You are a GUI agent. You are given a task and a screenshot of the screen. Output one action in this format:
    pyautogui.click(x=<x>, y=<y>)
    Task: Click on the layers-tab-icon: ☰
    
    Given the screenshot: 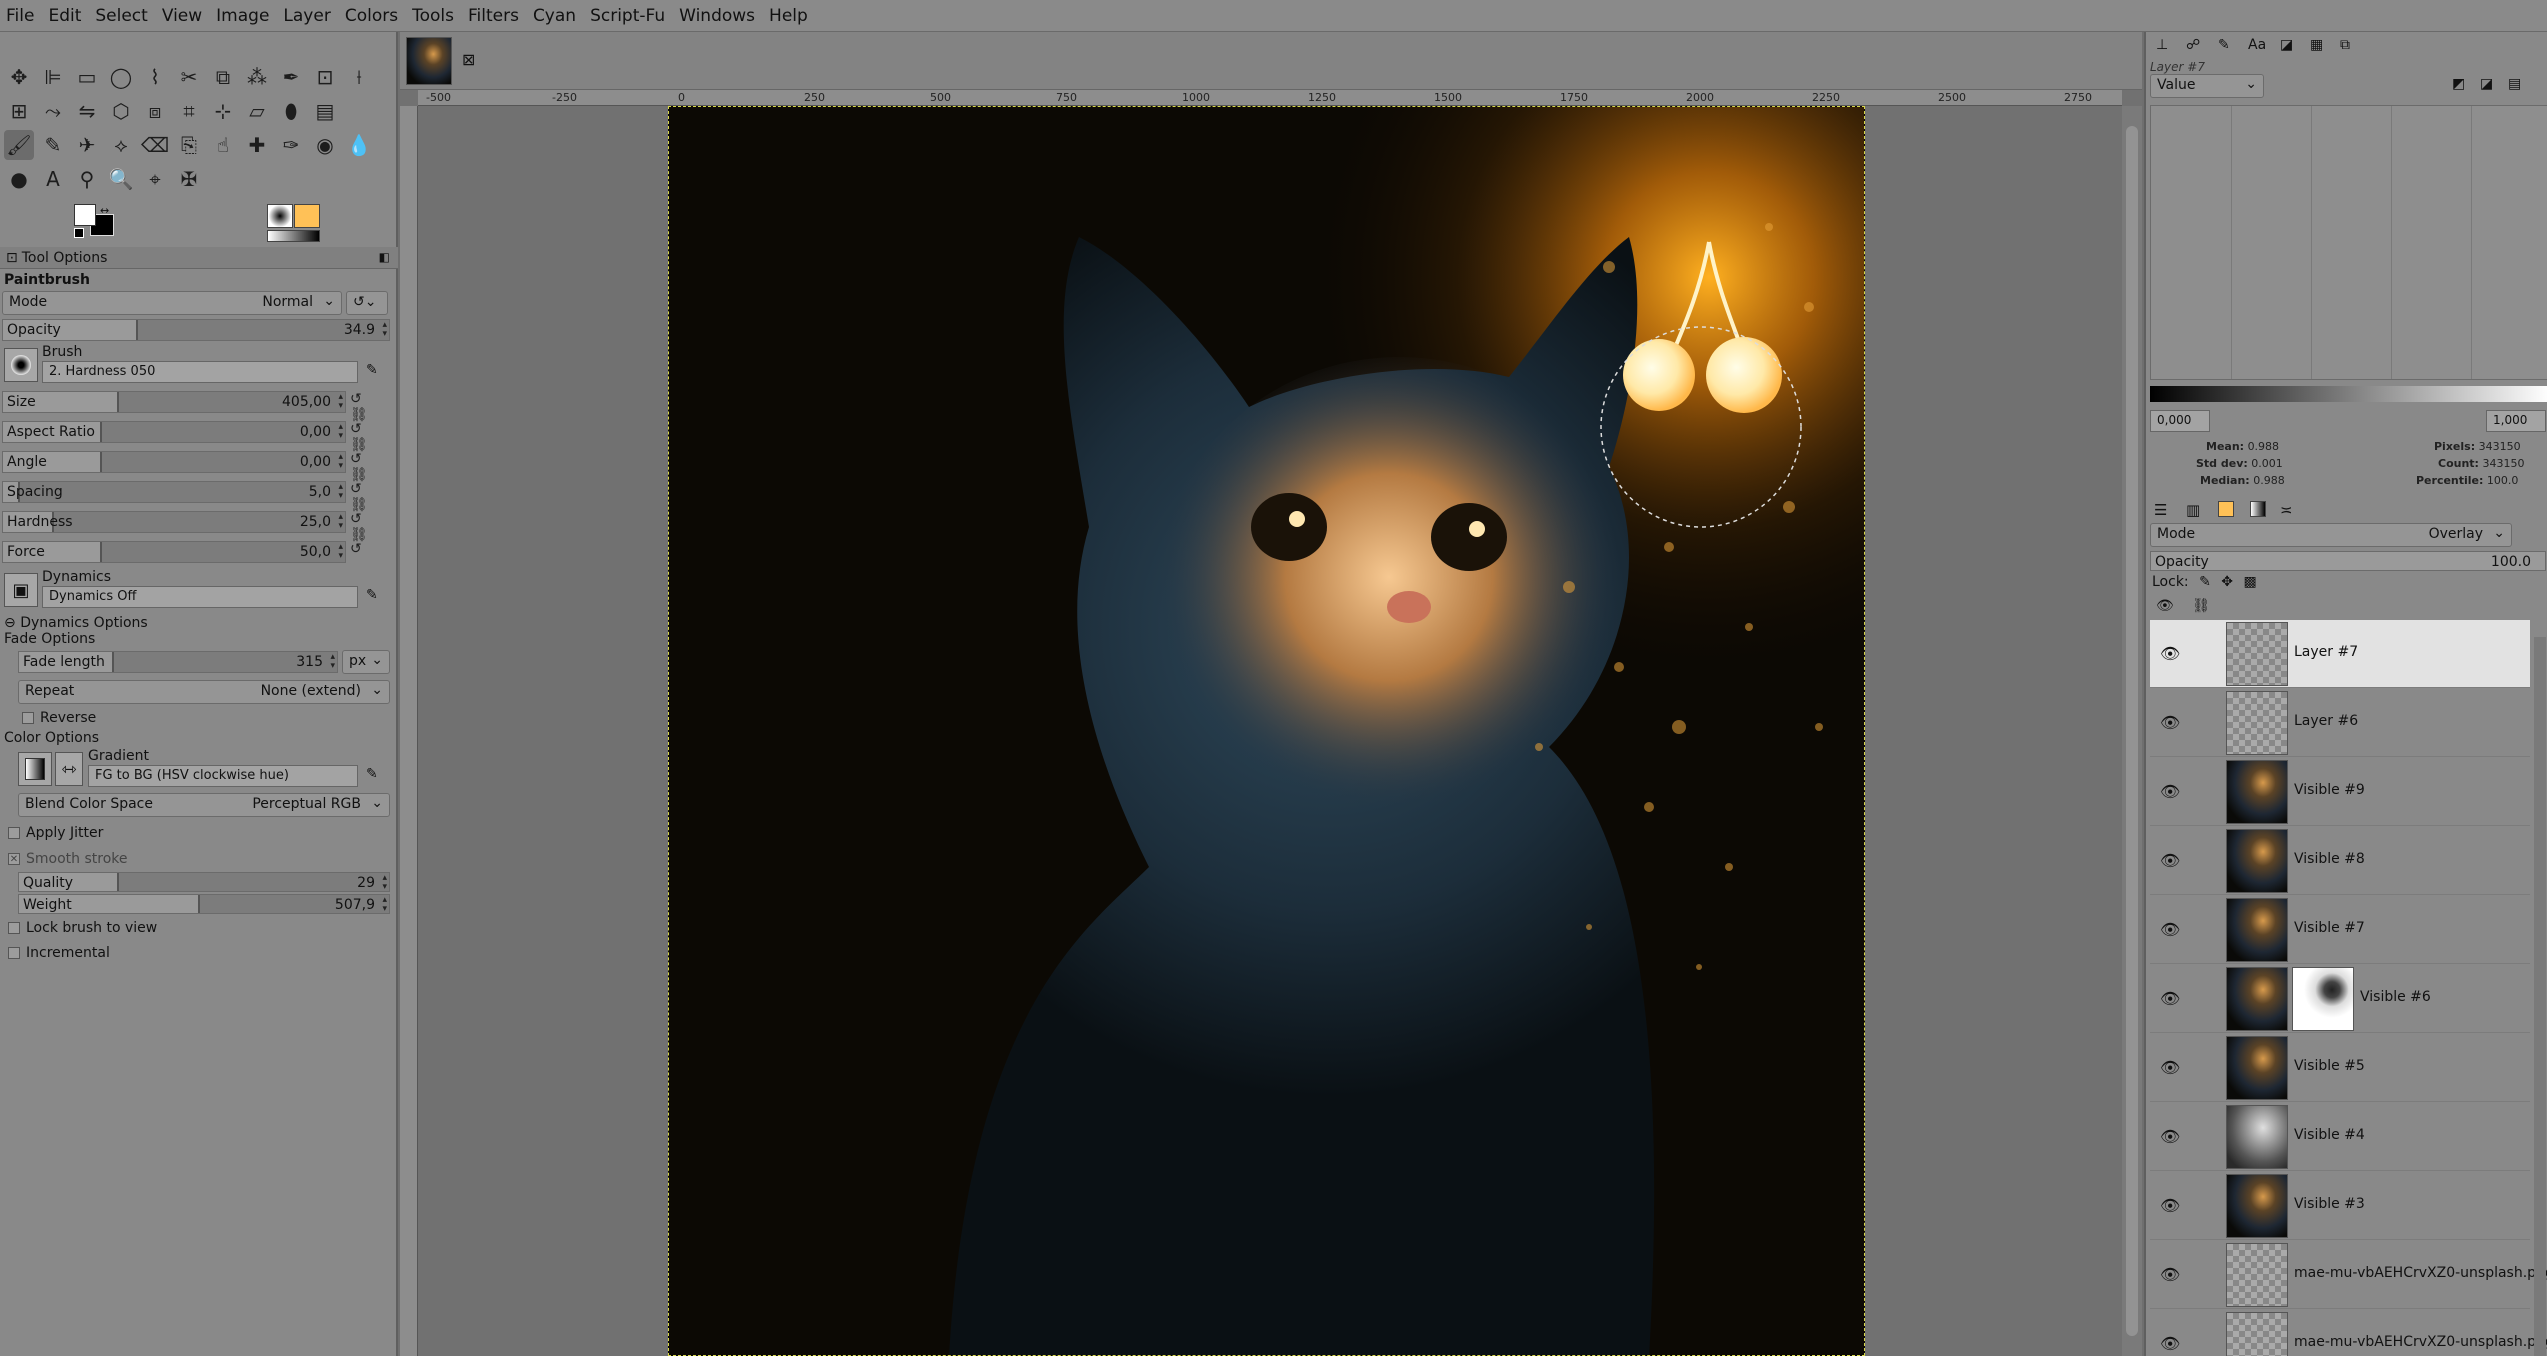 What is the action you would take?
    pyautogui.click(x=2160, y=510)
    